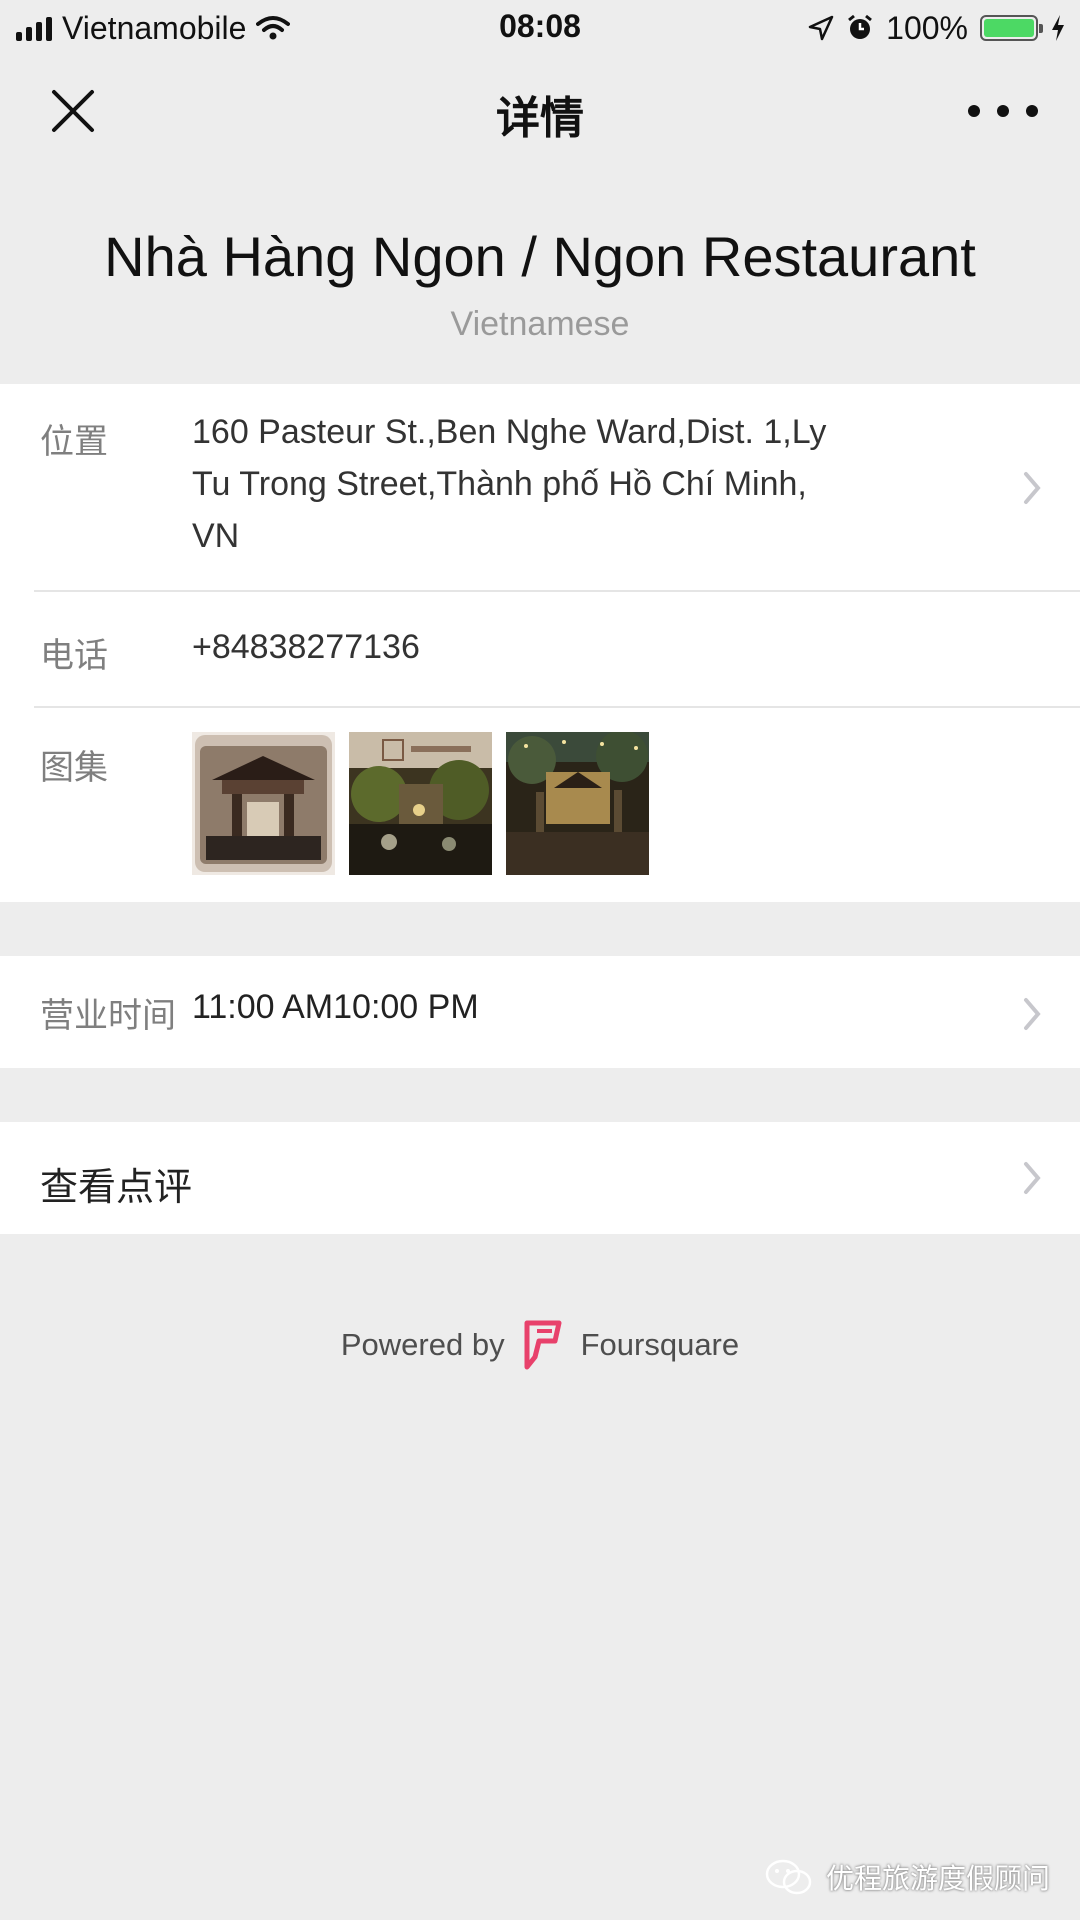  I want to click on battery-icon, so click(1011, 28).